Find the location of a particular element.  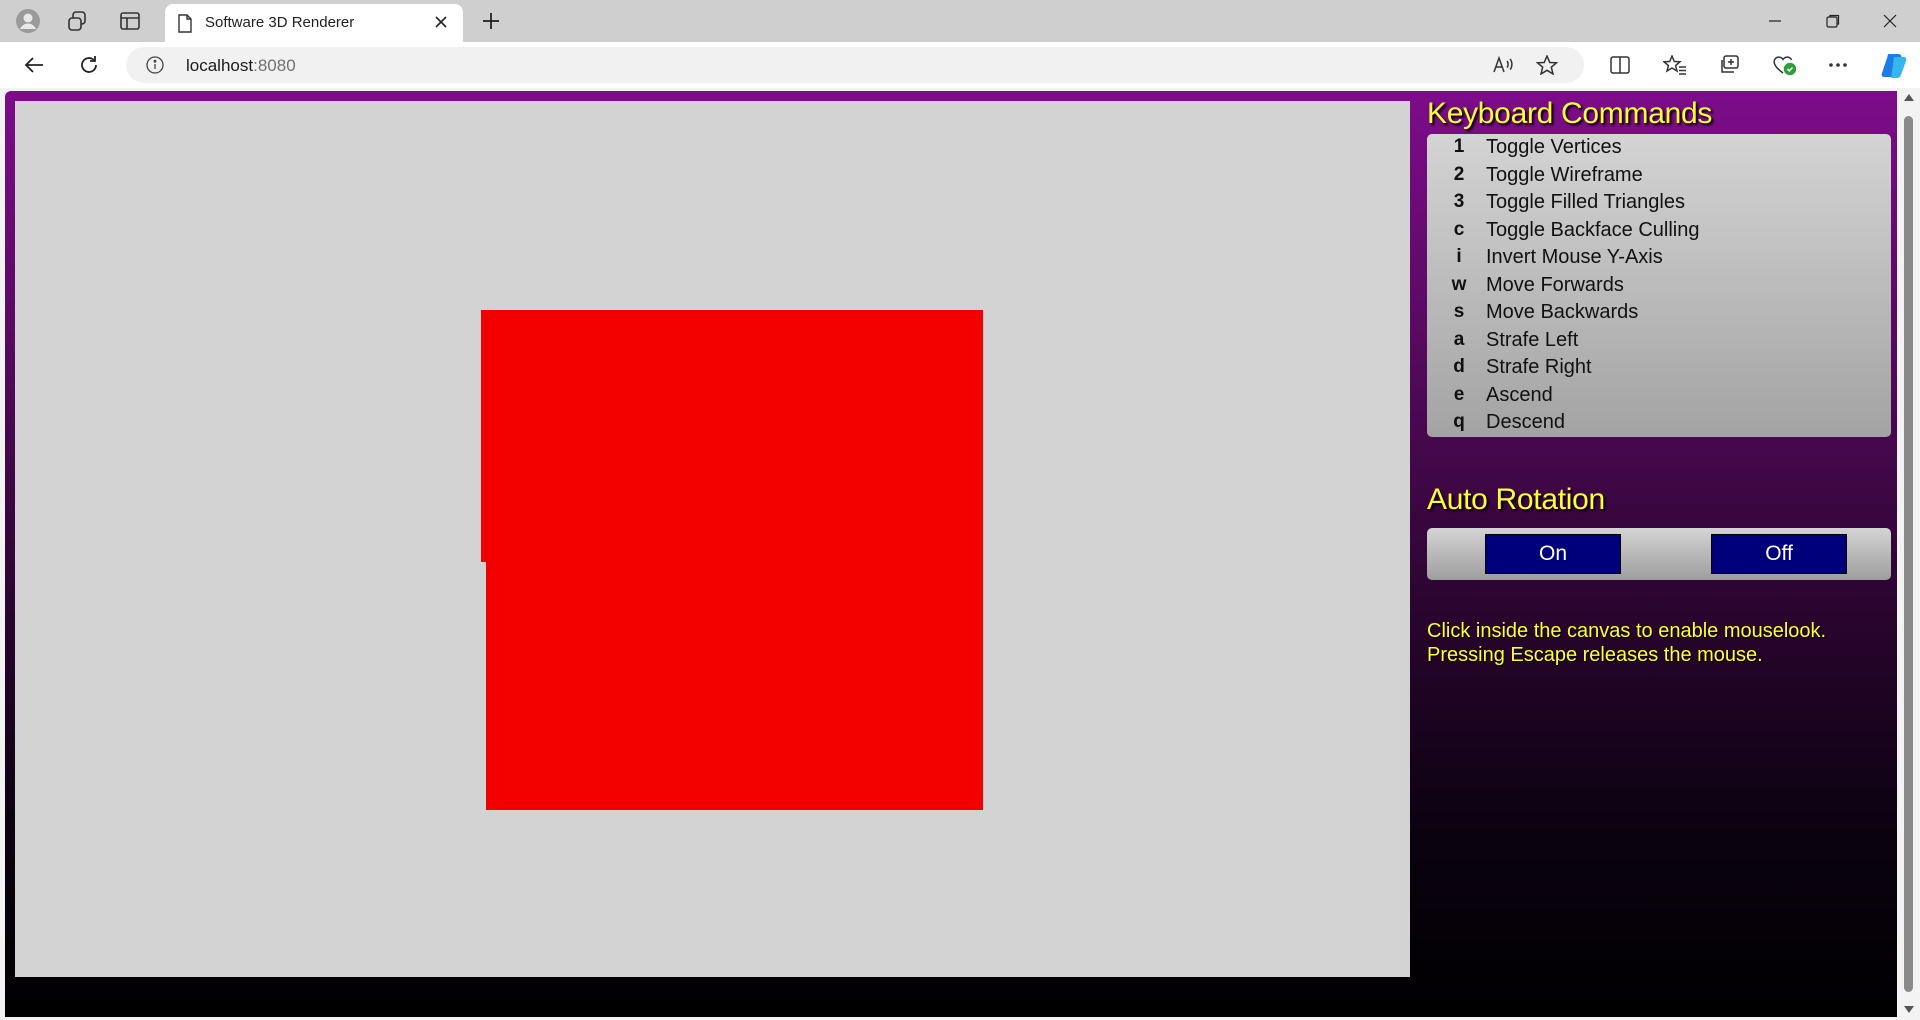

close-window-icon is located at coordinates (1890, 21).